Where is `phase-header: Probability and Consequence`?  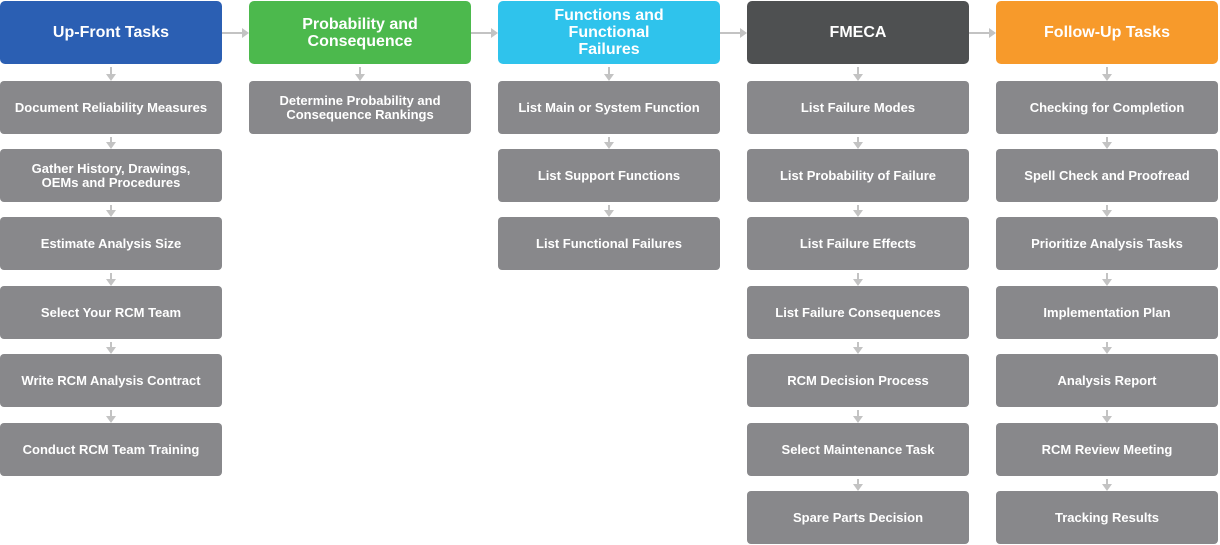
phase-header: Probability and Consequence is located at coordinates (360, 32).